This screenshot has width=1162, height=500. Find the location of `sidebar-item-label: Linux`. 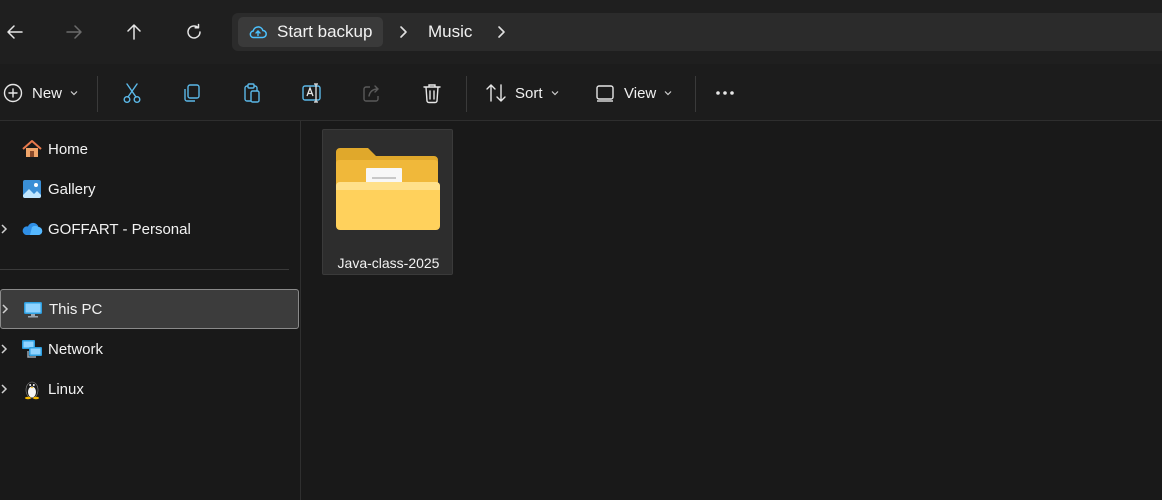

sidebar-item-label: Linux is located at coordinates (66, 389).